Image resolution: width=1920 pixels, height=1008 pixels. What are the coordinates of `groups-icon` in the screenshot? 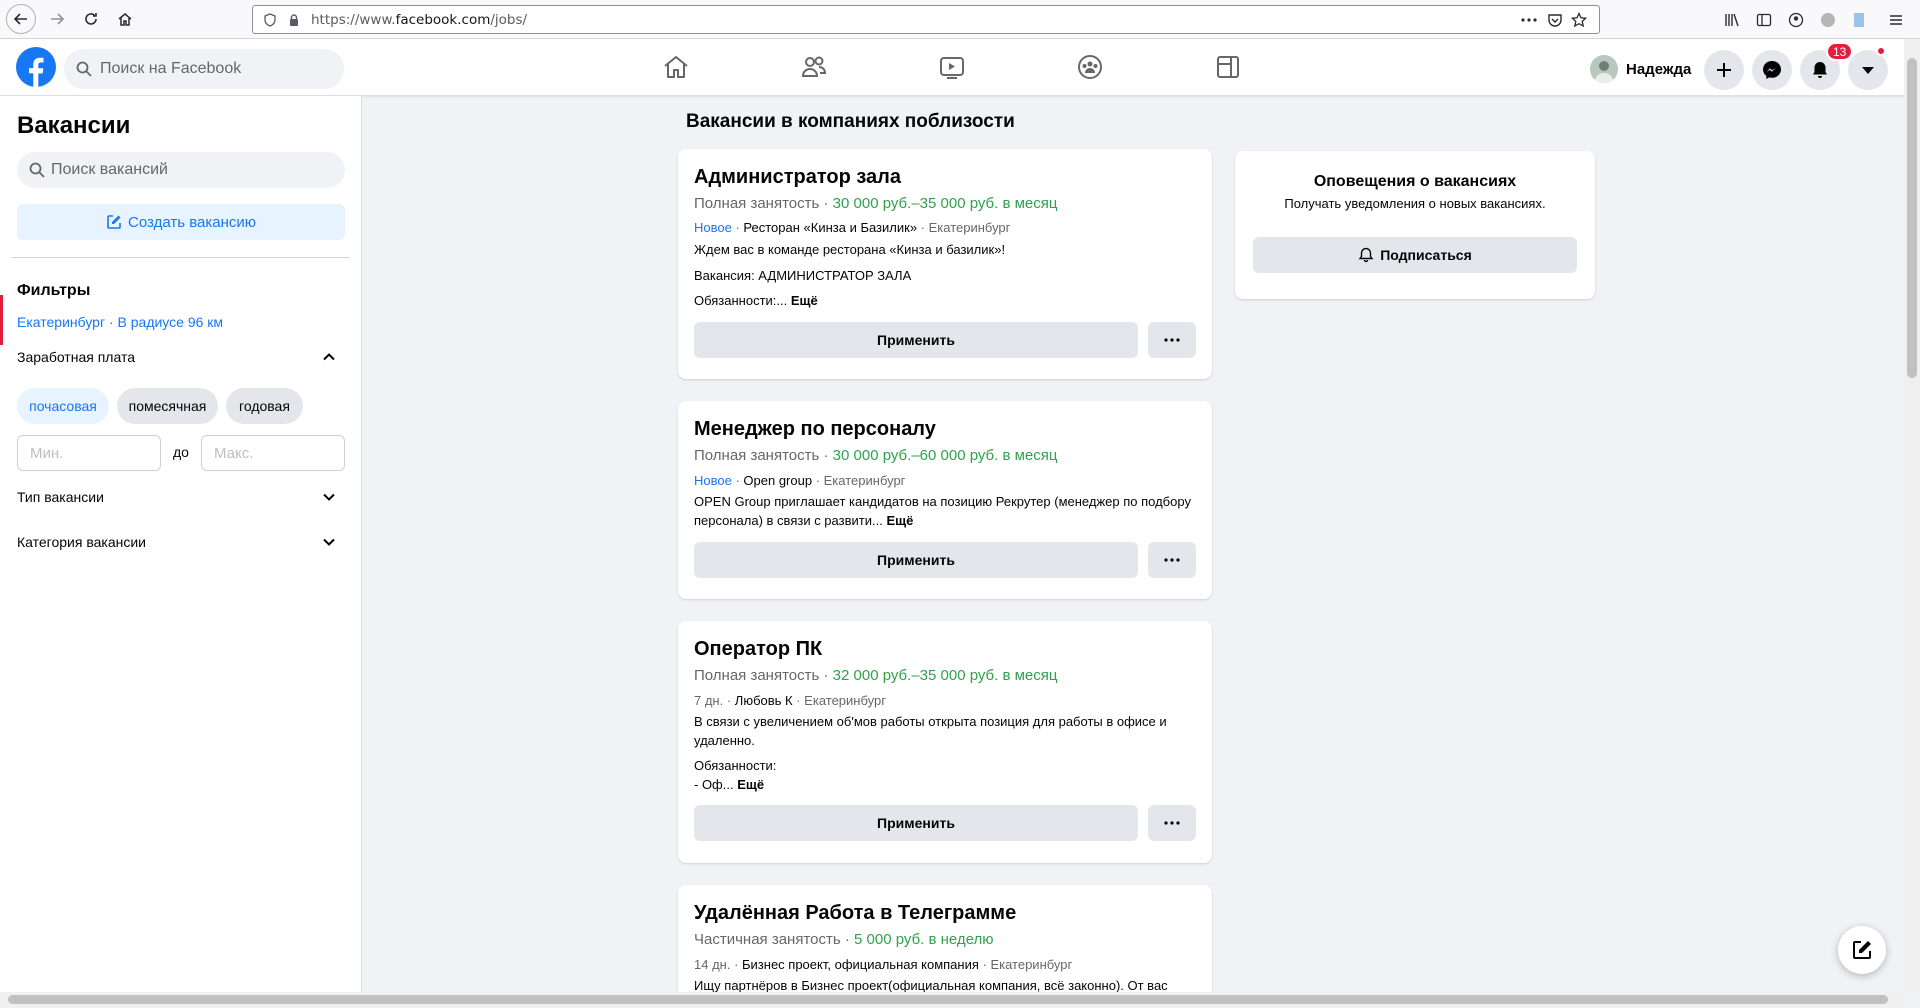 It's located at (1090, 67).